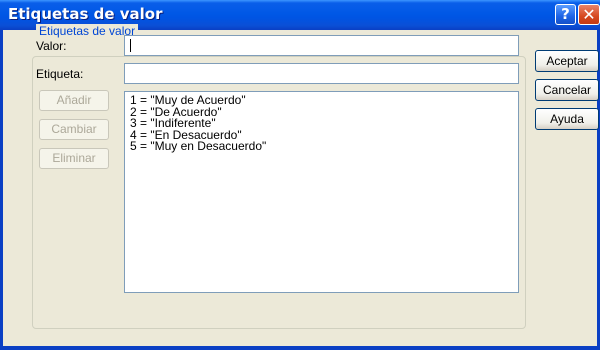  What do you see at coordinates (567, 119) in the screenshot?
I see `help-button: Ayuda` at bounding box center [567, 119].